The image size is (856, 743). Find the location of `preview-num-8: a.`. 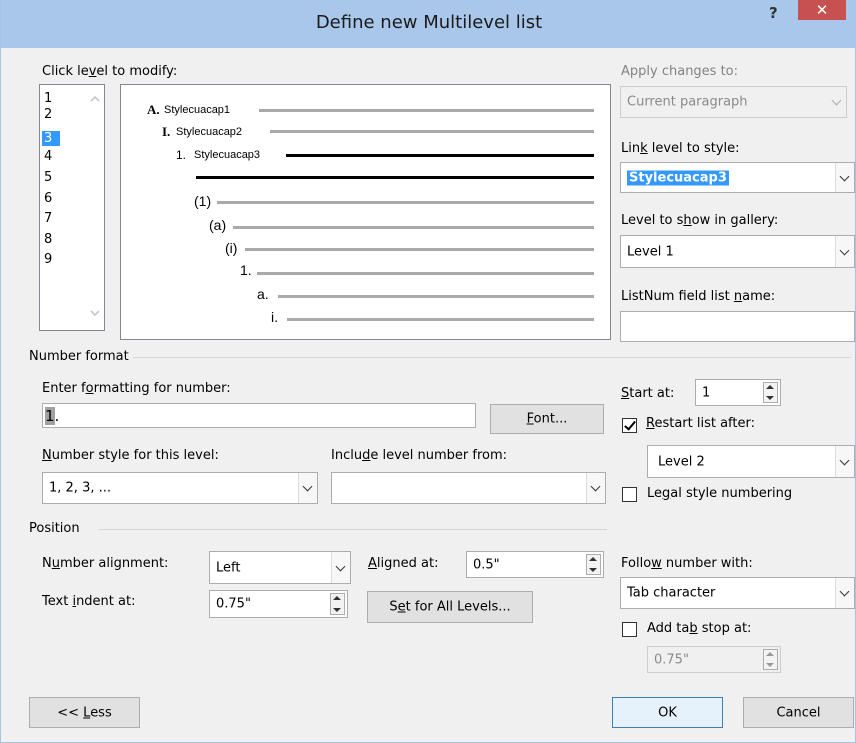

preview-num-8: a. is located at coordinates (263, 294).